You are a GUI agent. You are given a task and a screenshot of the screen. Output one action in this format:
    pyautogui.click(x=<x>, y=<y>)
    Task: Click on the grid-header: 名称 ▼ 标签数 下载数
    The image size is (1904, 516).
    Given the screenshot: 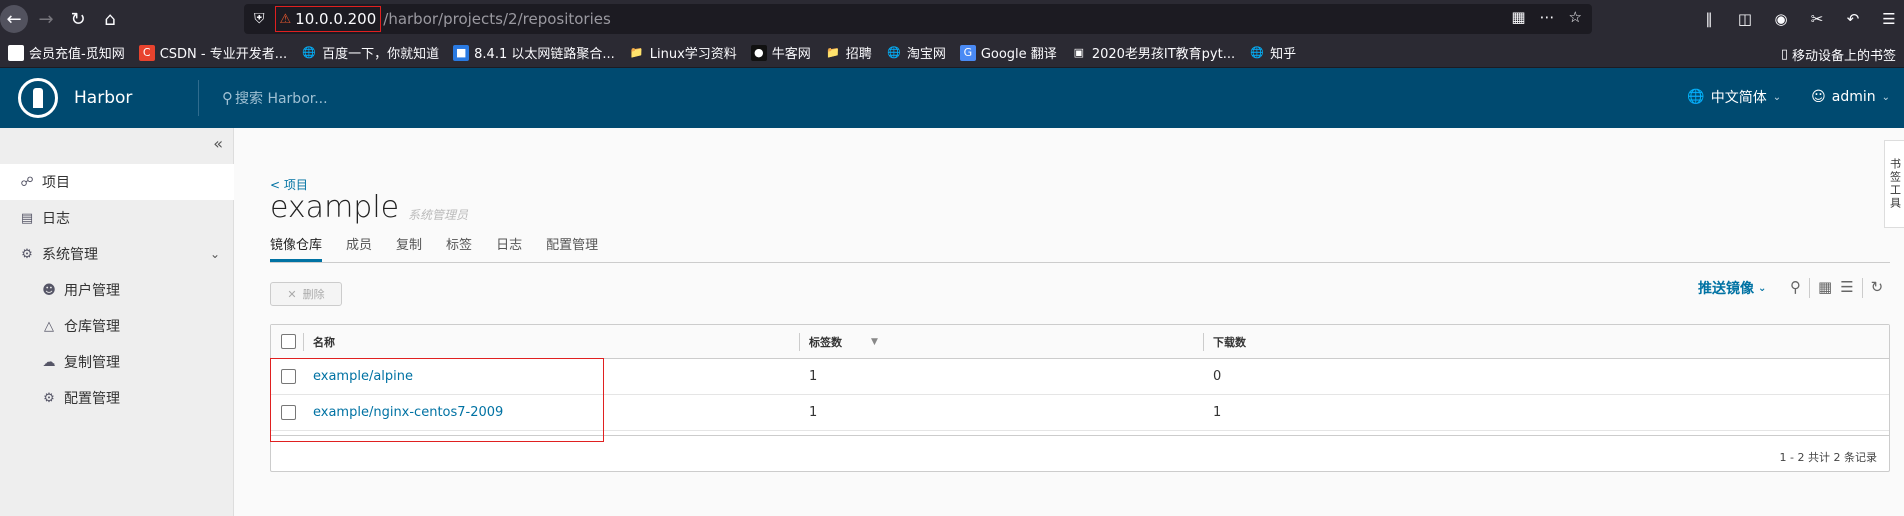 What is the action you would take?
    pyautogui.click(x=1080, y=342)
    